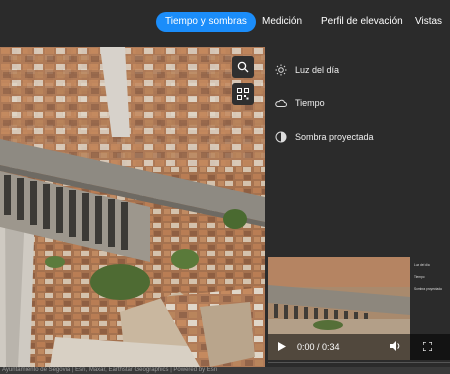 The width and height of the screenshot is (450, 374). I want to click on play-icon, so click(282, 346).